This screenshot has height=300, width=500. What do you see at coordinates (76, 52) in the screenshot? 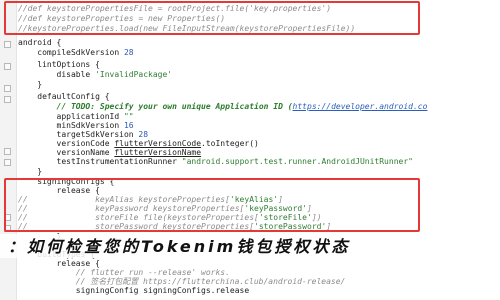
I see `code-line: compileSdkVersion 28` at bounding box center [76, 52].